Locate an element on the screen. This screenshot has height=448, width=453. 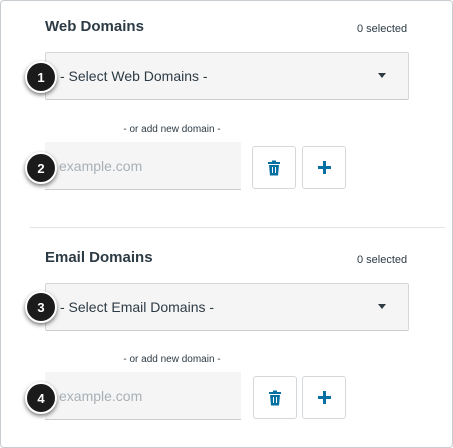
callout-badge-2: 2 is located at coordinates (41, 168).